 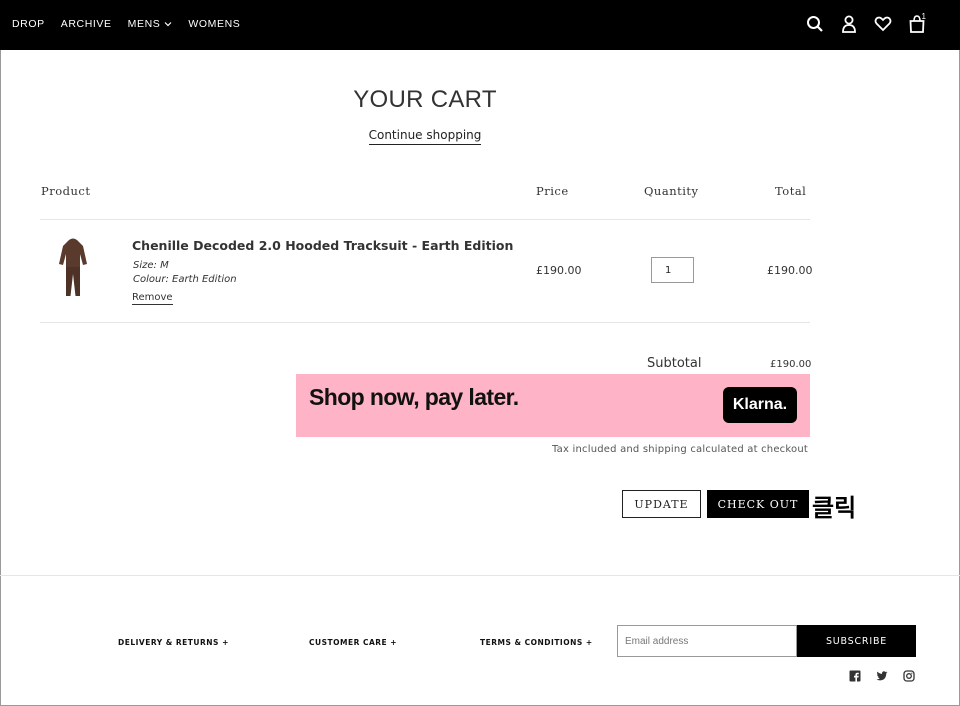 What do you see at coordinates (791, 191) in the screenshot?
I see `header-total: Total` at bounding box center [791, 191].